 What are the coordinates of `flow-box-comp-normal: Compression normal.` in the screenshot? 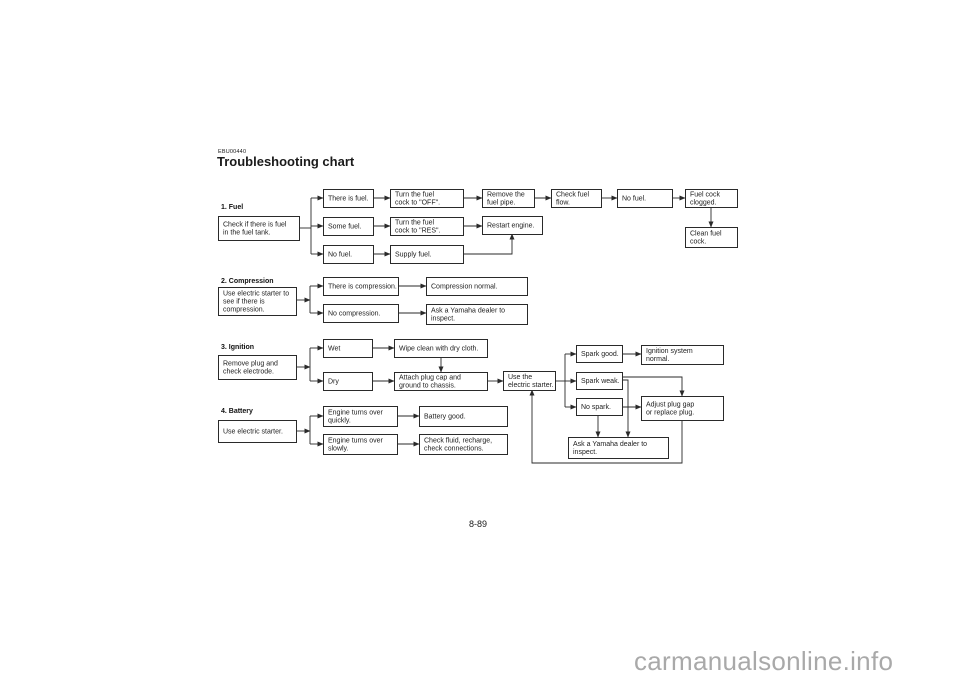 It's located at (477, 286).